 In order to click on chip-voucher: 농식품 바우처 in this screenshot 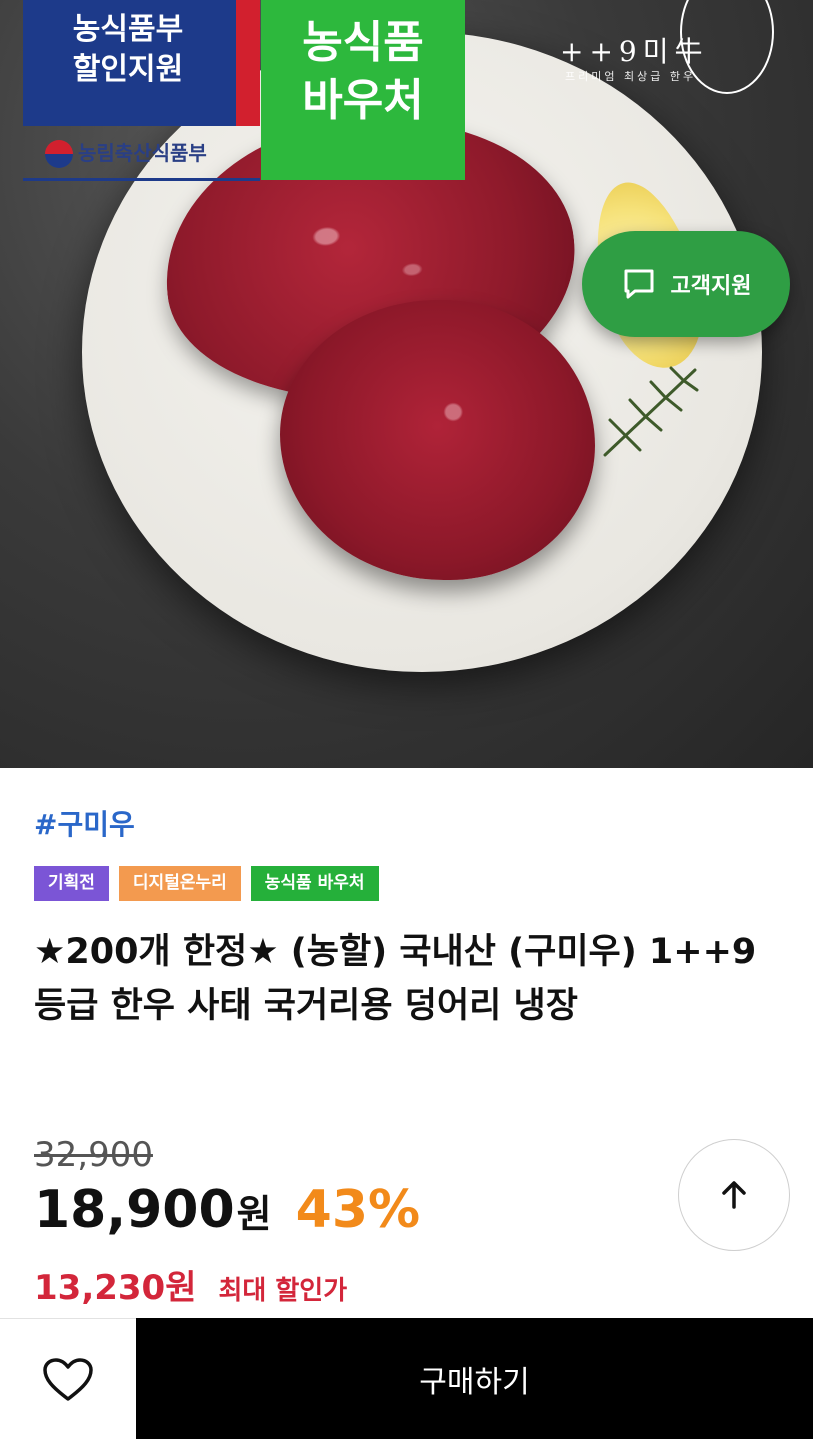, I will do `click(314, 883)`.